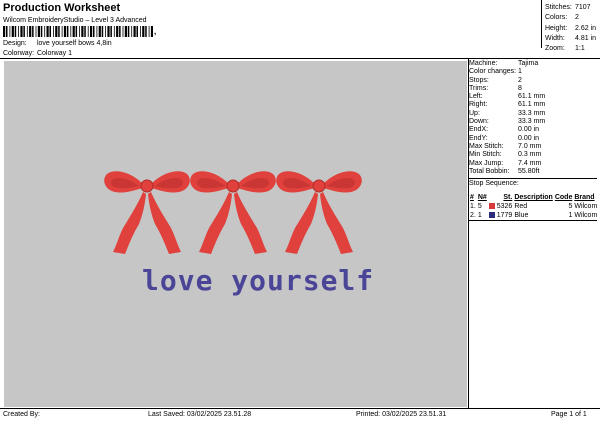 The width and height of the screenshot is (600, 424). Describe the element at coordinates (570, 49) in the screenshot. I see `stat-zoom: Zoom: 1:1` at that location.